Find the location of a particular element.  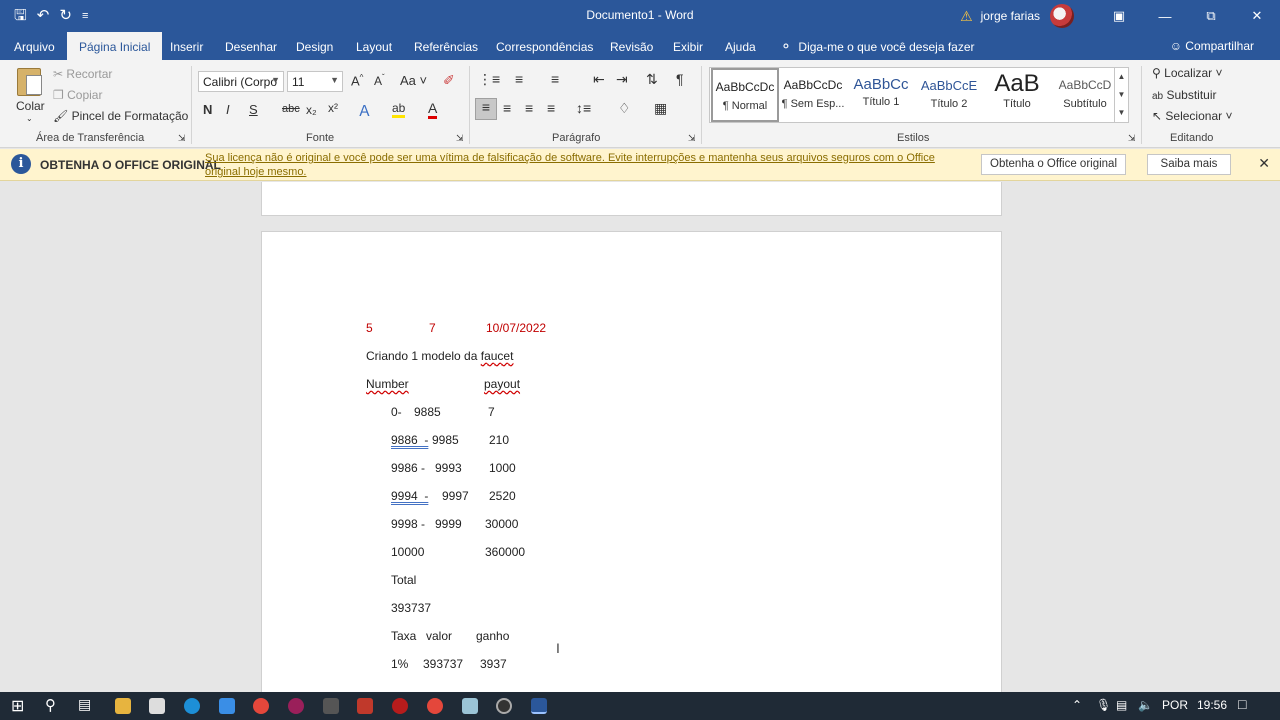

avatar is located at coordinates (1062, 16).